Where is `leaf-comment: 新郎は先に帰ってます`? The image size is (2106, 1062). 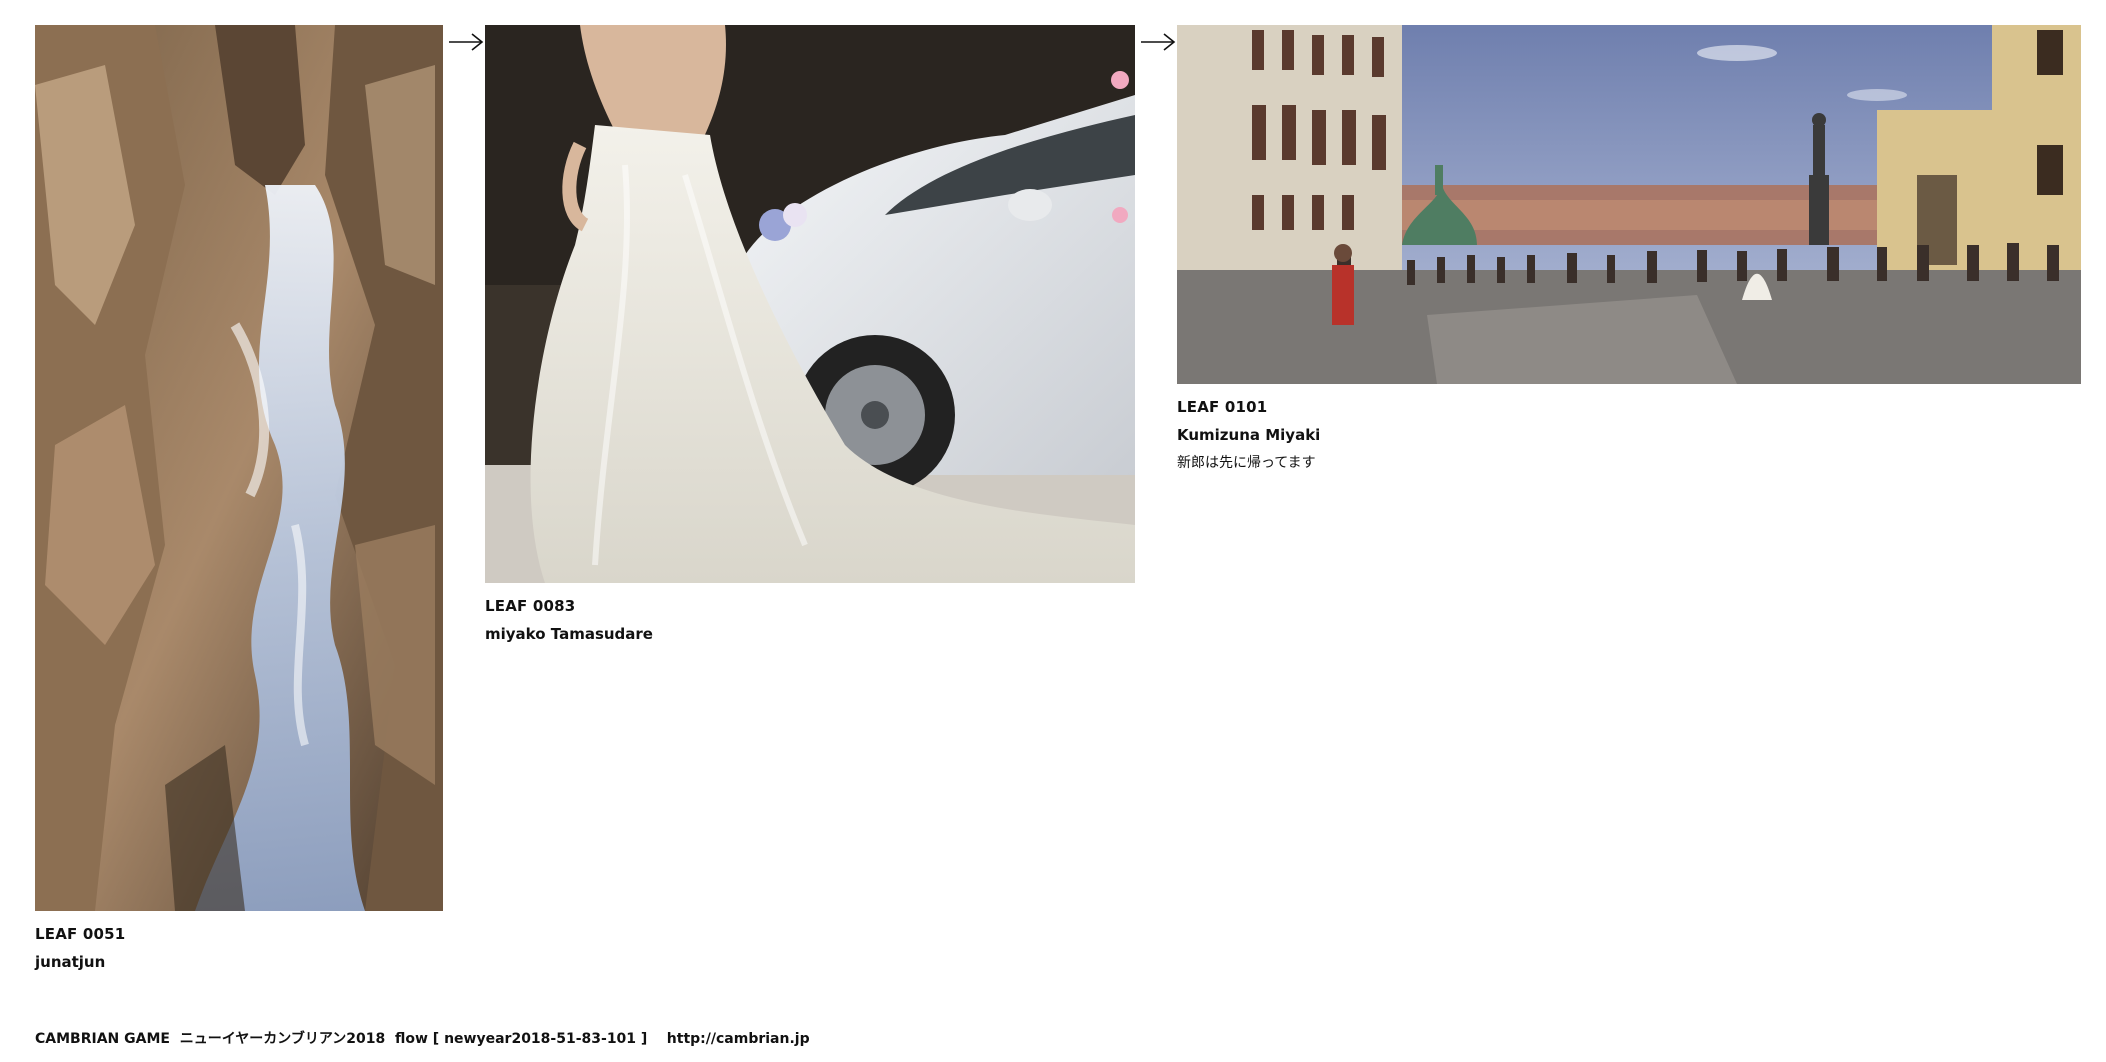 leaf-comment: 新郎は先に帰ってます is located at coordinates (1246, 463).